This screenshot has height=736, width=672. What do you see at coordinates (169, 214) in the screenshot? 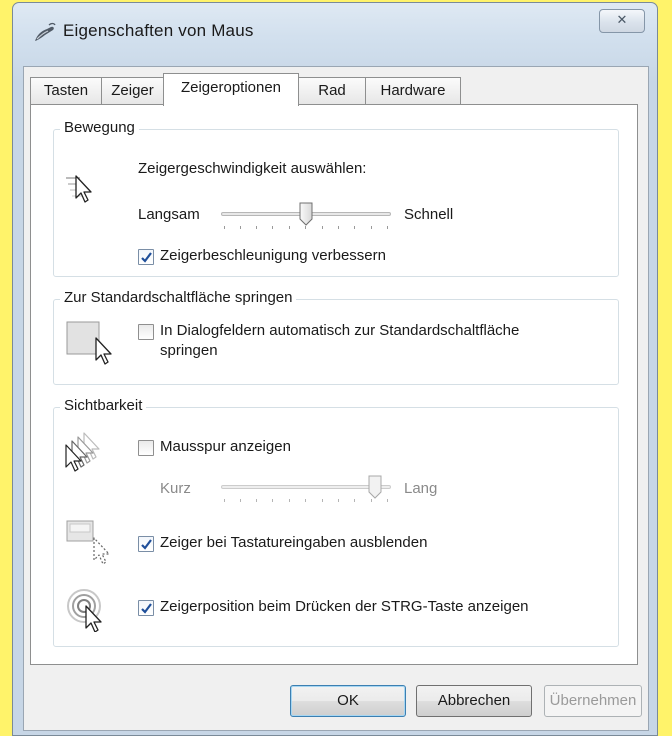
I see `slow-label: Langsam` at bounding box center [169, 214].